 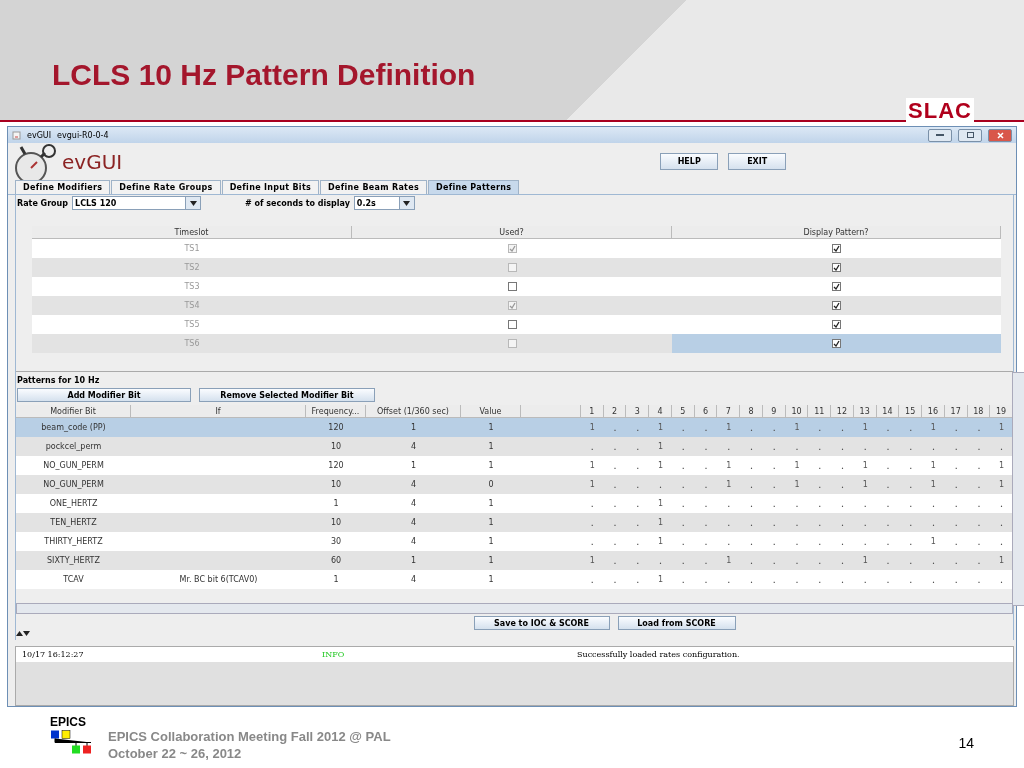 What do you see at coordinates (374, 187) in the screenshot?
I see `tab: Define Beam Rates` at bounding box center [374, 187].